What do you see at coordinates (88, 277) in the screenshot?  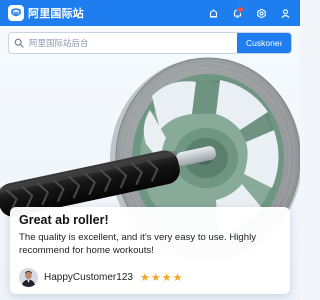 I see `reviewer-name: HappyCustomer123` at bounding box center [88, 277].